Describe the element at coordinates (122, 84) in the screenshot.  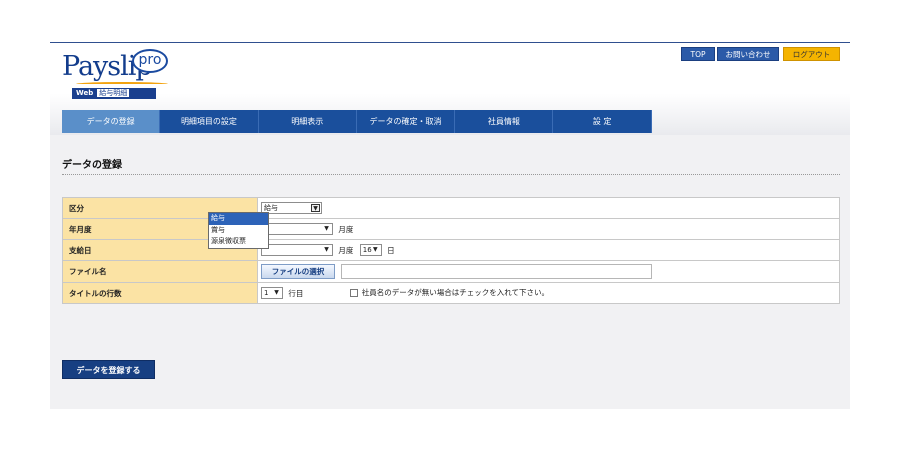
I see `logo-swoosh` at that location.